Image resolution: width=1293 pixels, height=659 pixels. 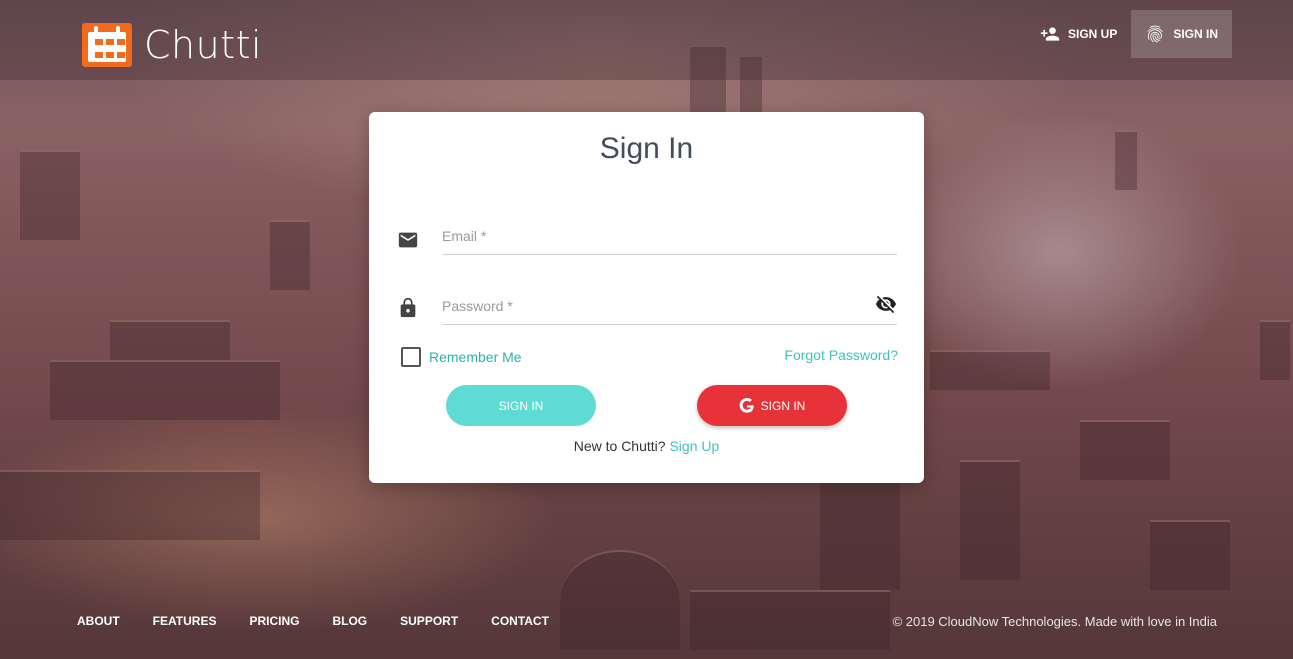 I want to click on footer-link-support: SUPPORT, so click(x=429, y=621).